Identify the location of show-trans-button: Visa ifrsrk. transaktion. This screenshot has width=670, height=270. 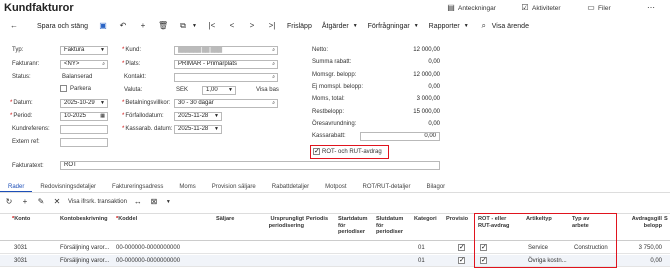
(97, 202).